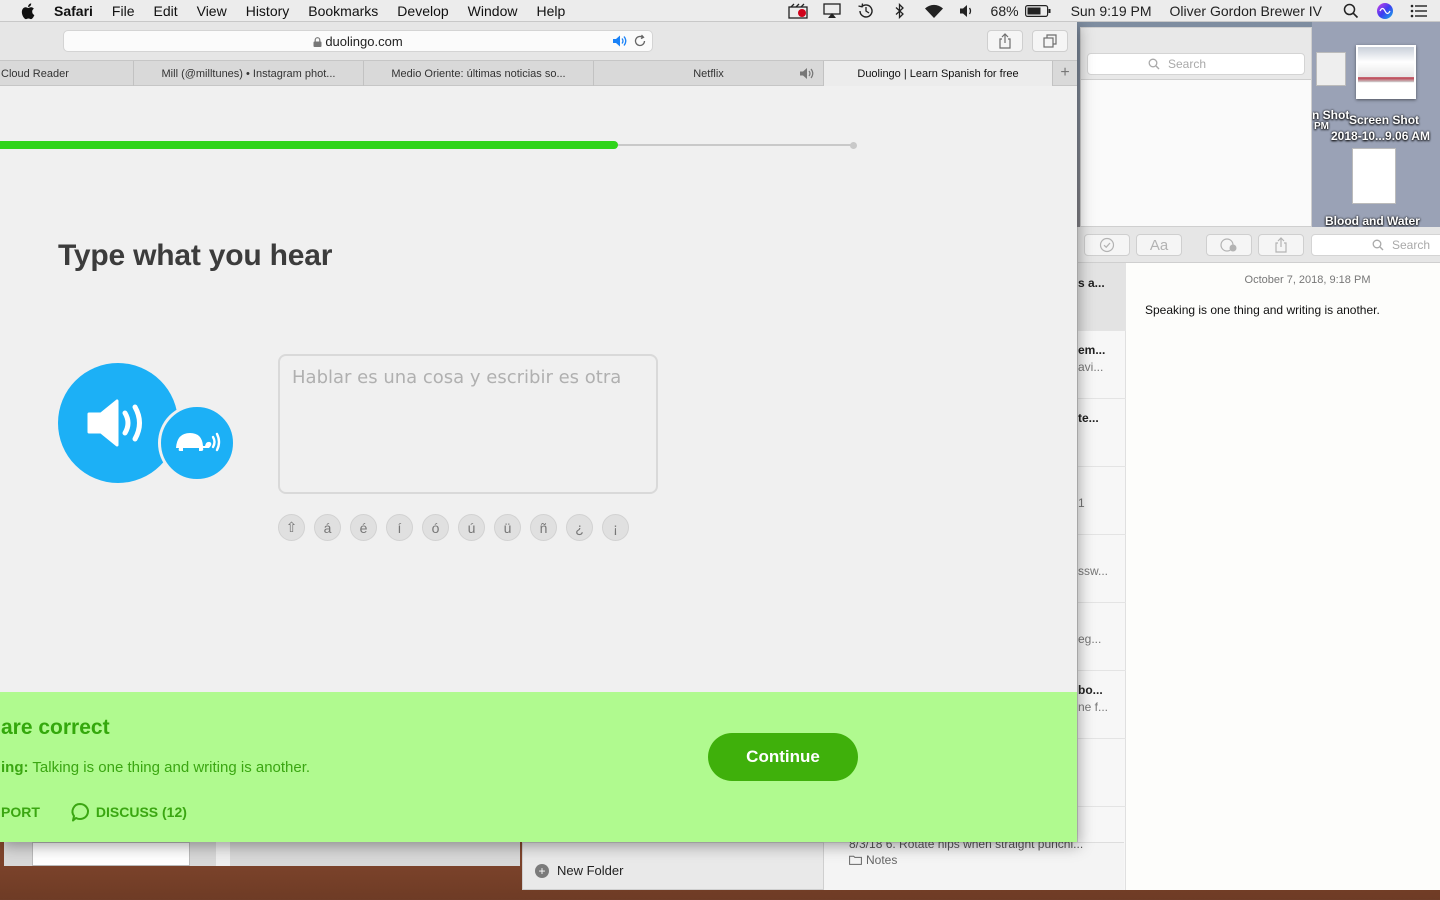 This screenshot has width=1440, height=900. Describe the element at coordinates (468, 424) in the screenshot. I see `answer-textarea: Hablar es una cosa y escribir es otra` at that location.